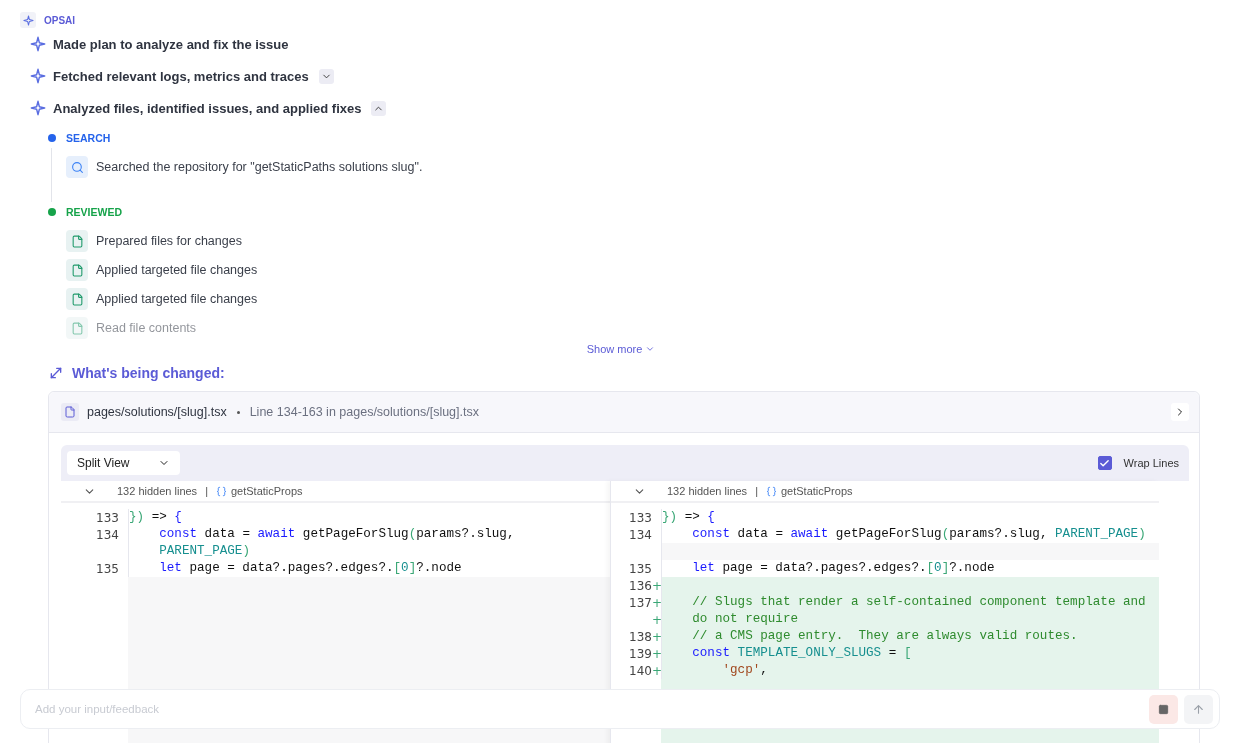 This screenshot has width=1242, height=743. I want to click on diagonal-arrows-icon, so click(56, 373).